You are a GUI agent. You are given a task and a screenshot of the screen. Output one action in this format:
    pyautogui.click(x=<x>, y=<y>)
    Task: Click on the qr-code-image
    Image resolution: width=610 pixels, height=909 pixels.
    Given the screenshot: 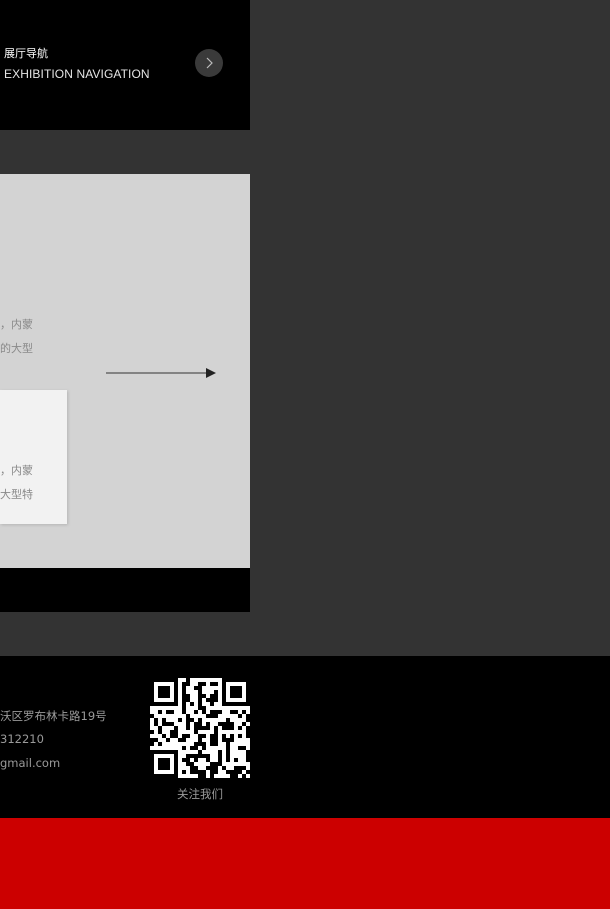 What is the action you would take?
    pyautogui.click(x=200, y=728)
    